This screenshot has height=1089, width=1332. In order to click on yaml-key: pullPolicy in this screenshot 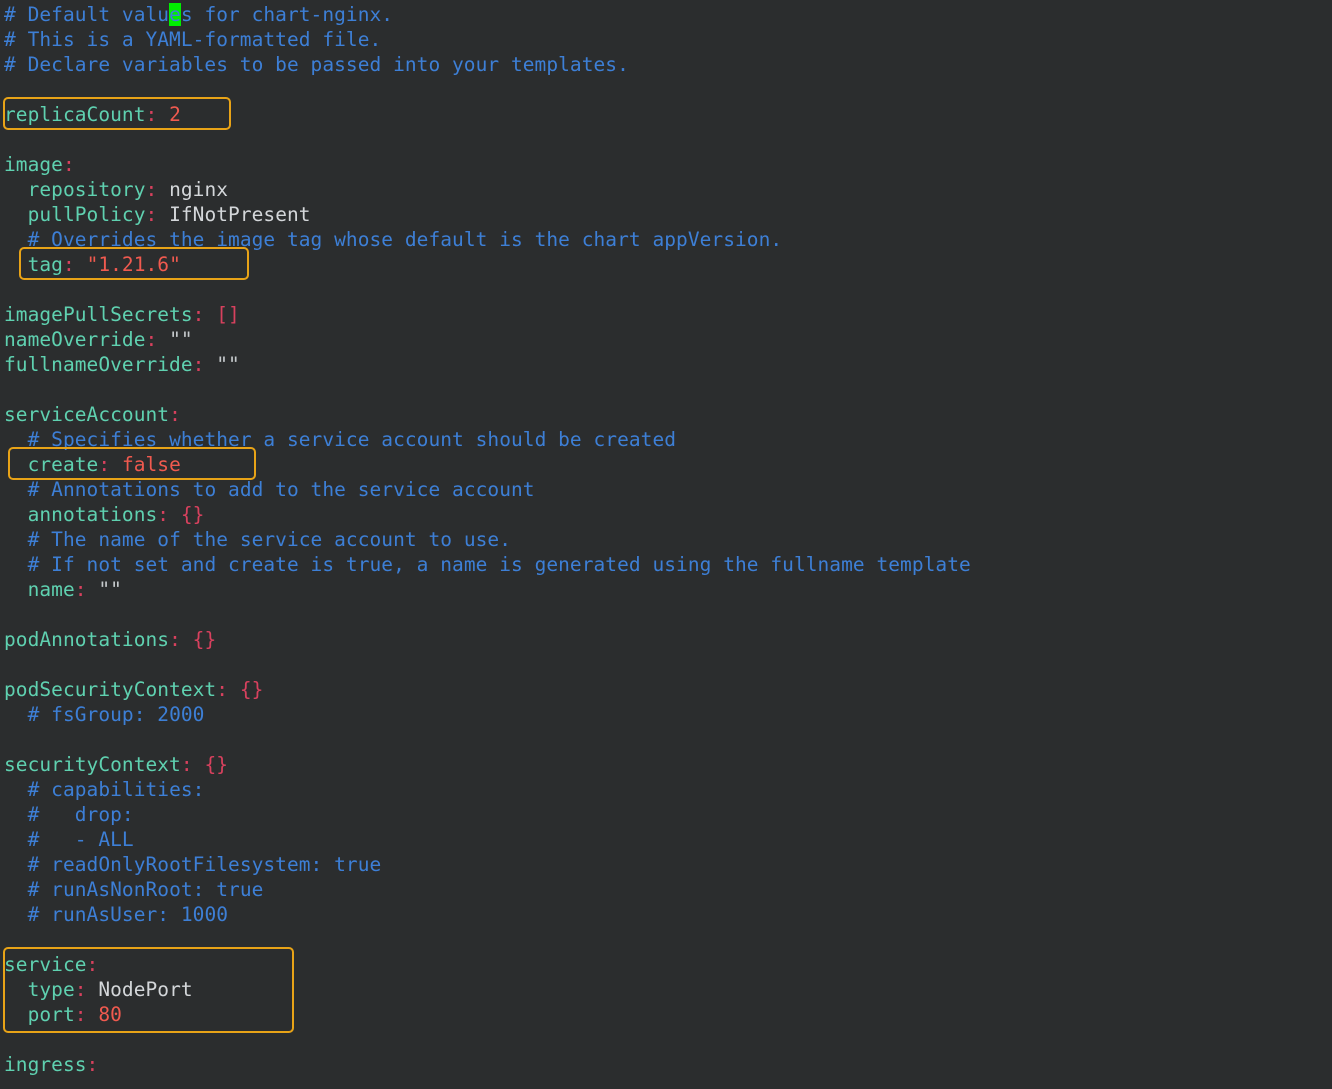, I will do `click(86, 214)`.